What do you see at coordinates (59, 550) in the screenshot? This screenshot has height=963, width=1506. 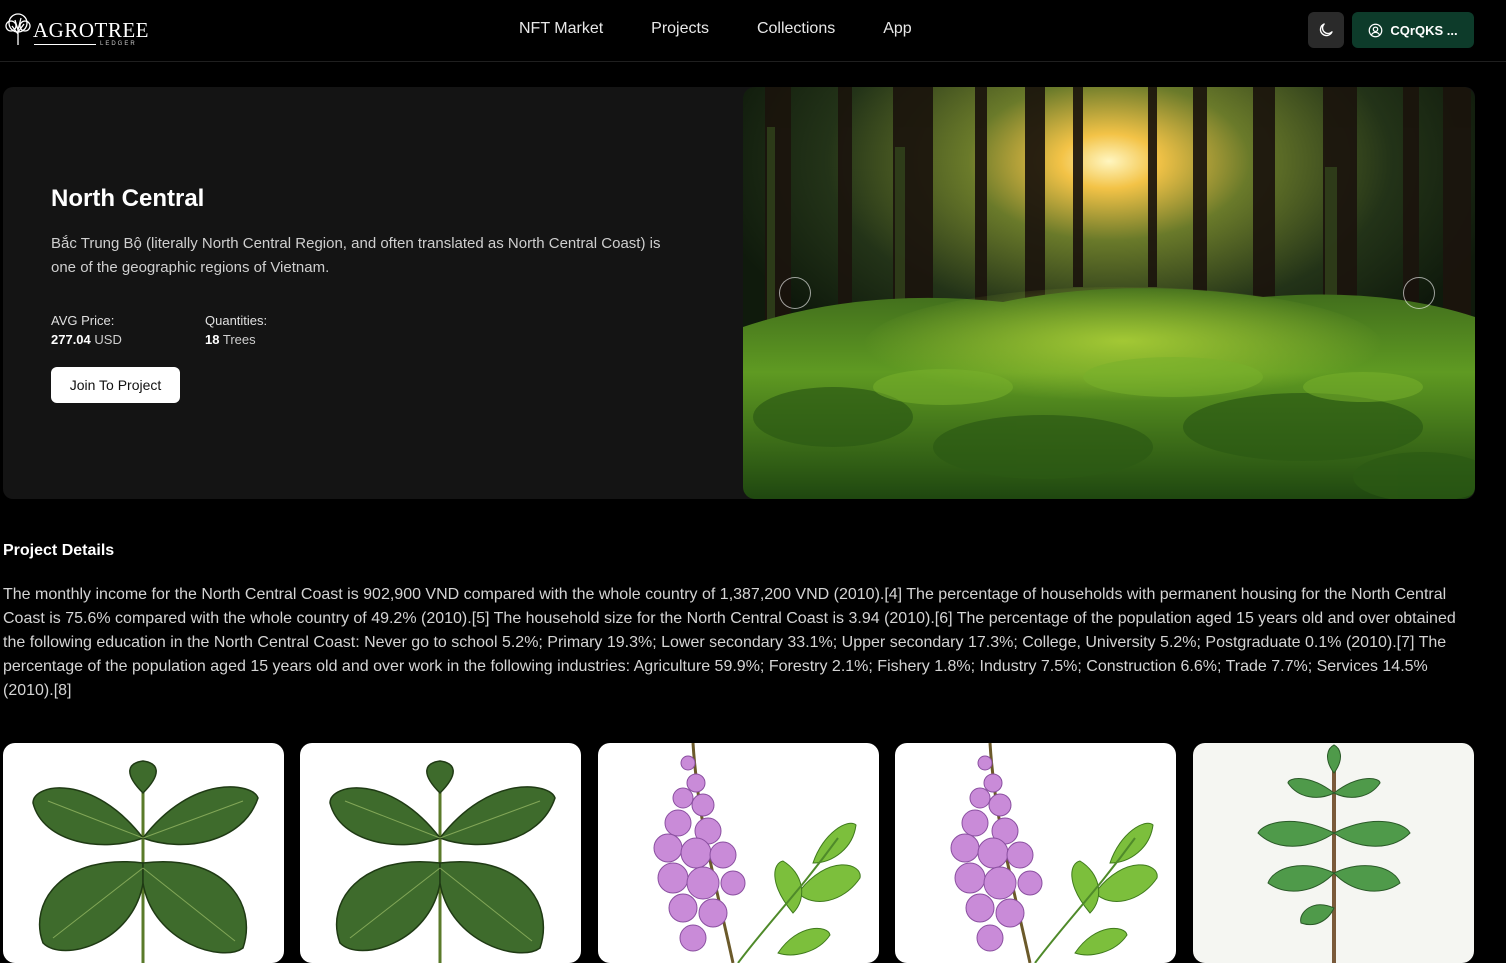 I see `project-details-heading: Project Details` at bounding box center [59, 550].